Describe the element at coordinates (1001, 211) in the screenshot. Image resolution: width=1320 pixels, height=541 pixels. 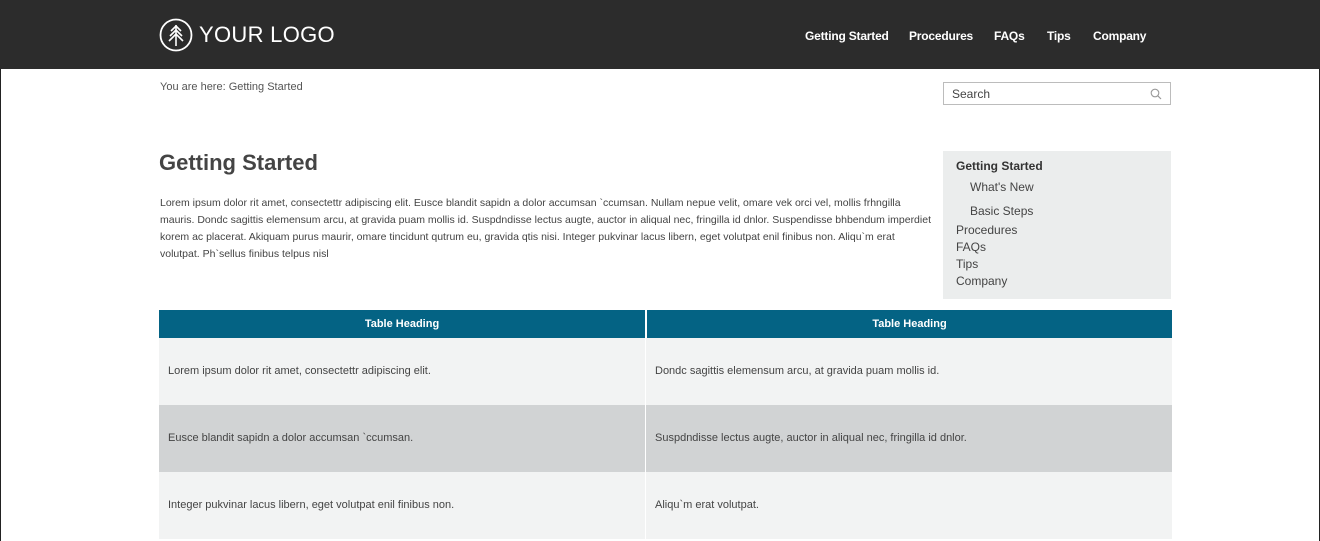
I see `sidenav-item-basic-steps: Basic Steps` at that location.